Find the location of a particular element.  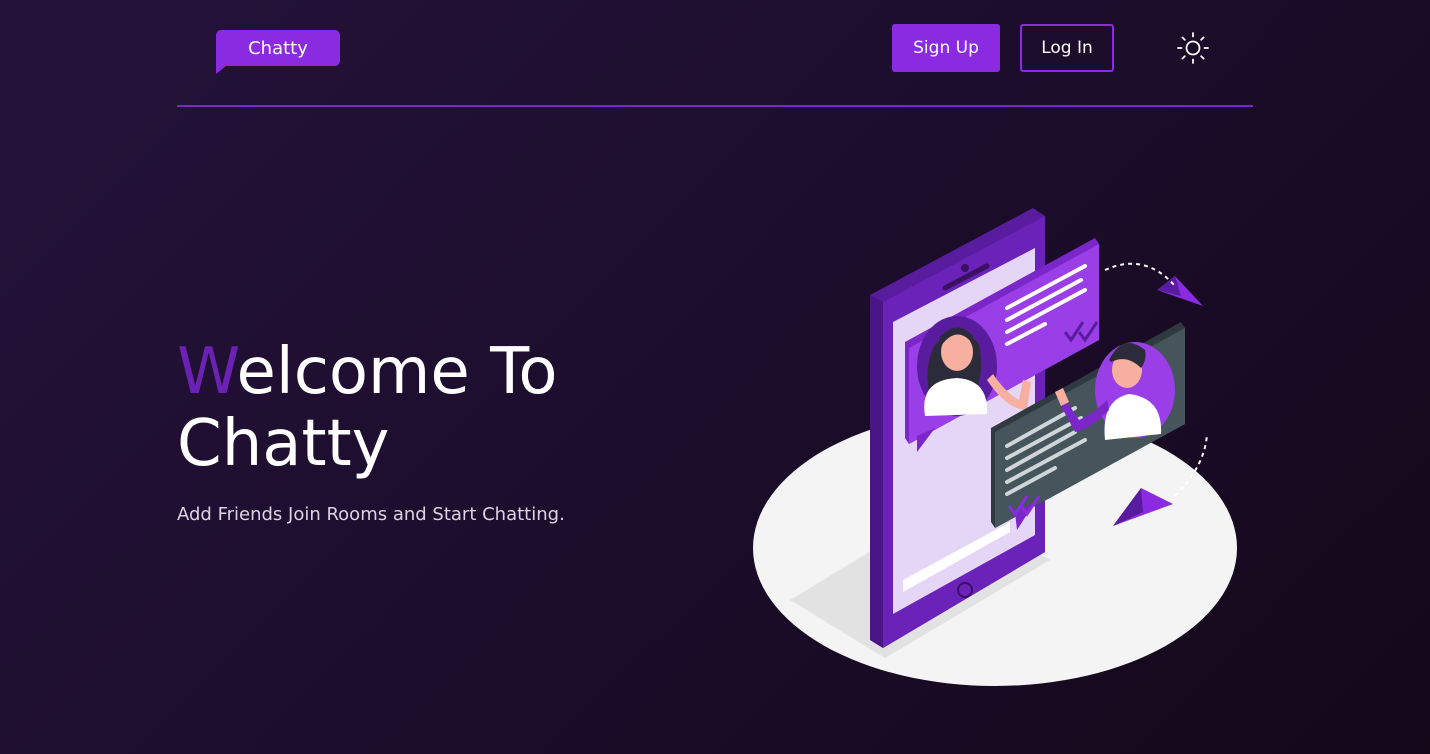

logo-text: Chatty is located at coordinates (278, 48).